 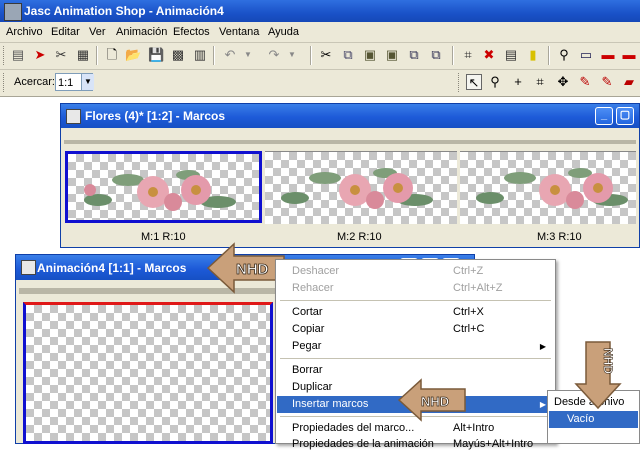 I want to click on redo-dropdown-icon: ▼, so click(x=292, y=55).